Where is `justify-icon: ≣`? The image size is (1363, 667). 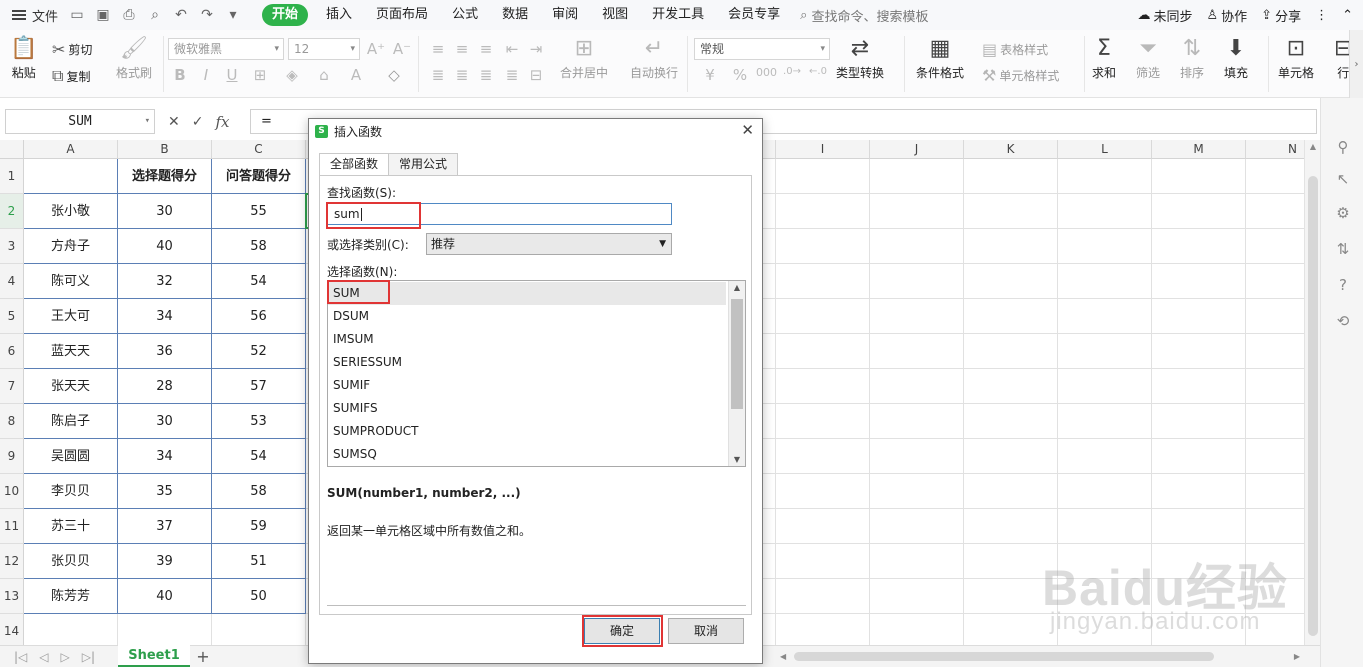 justify-icon: ≣ is located at coordinates (512, 75).